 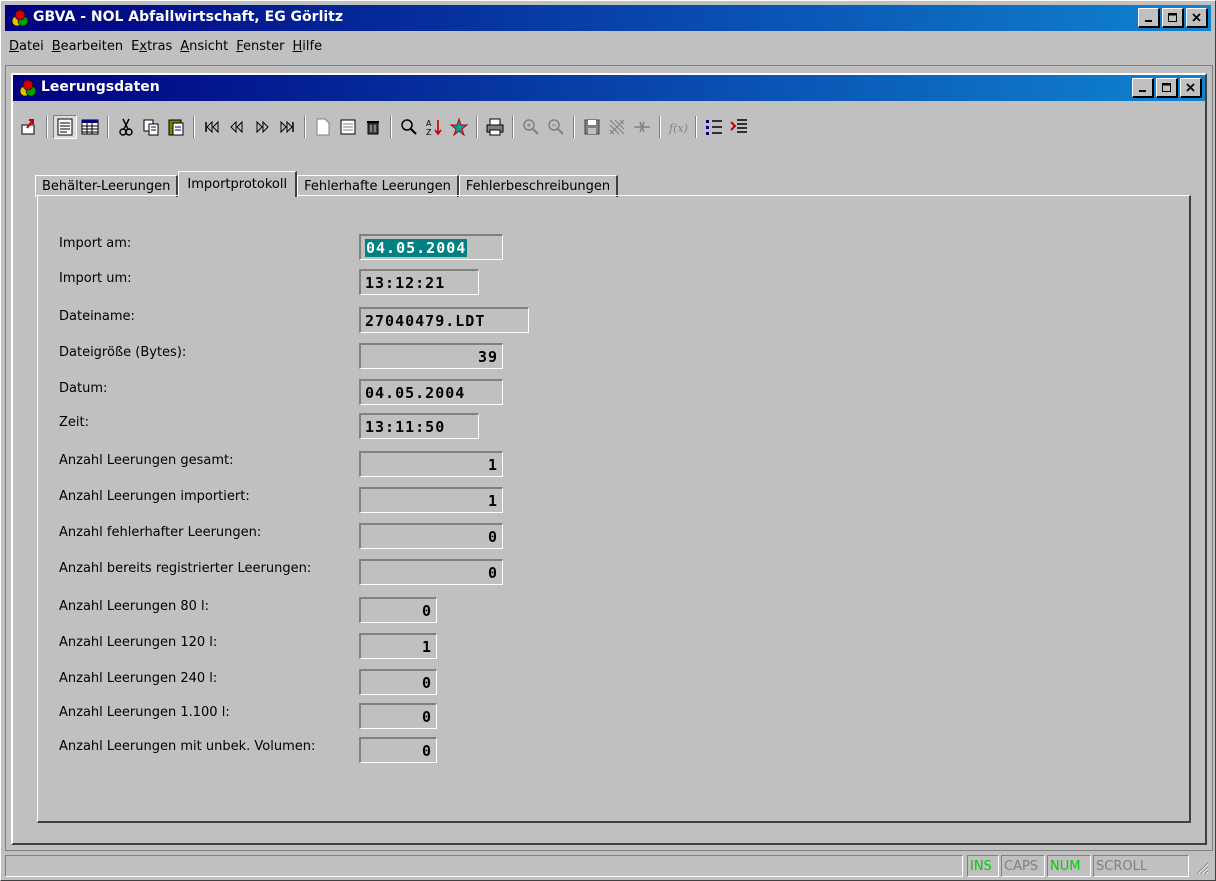 I want to click on menu-fenster: Fenster, so click(x=260, y=46).